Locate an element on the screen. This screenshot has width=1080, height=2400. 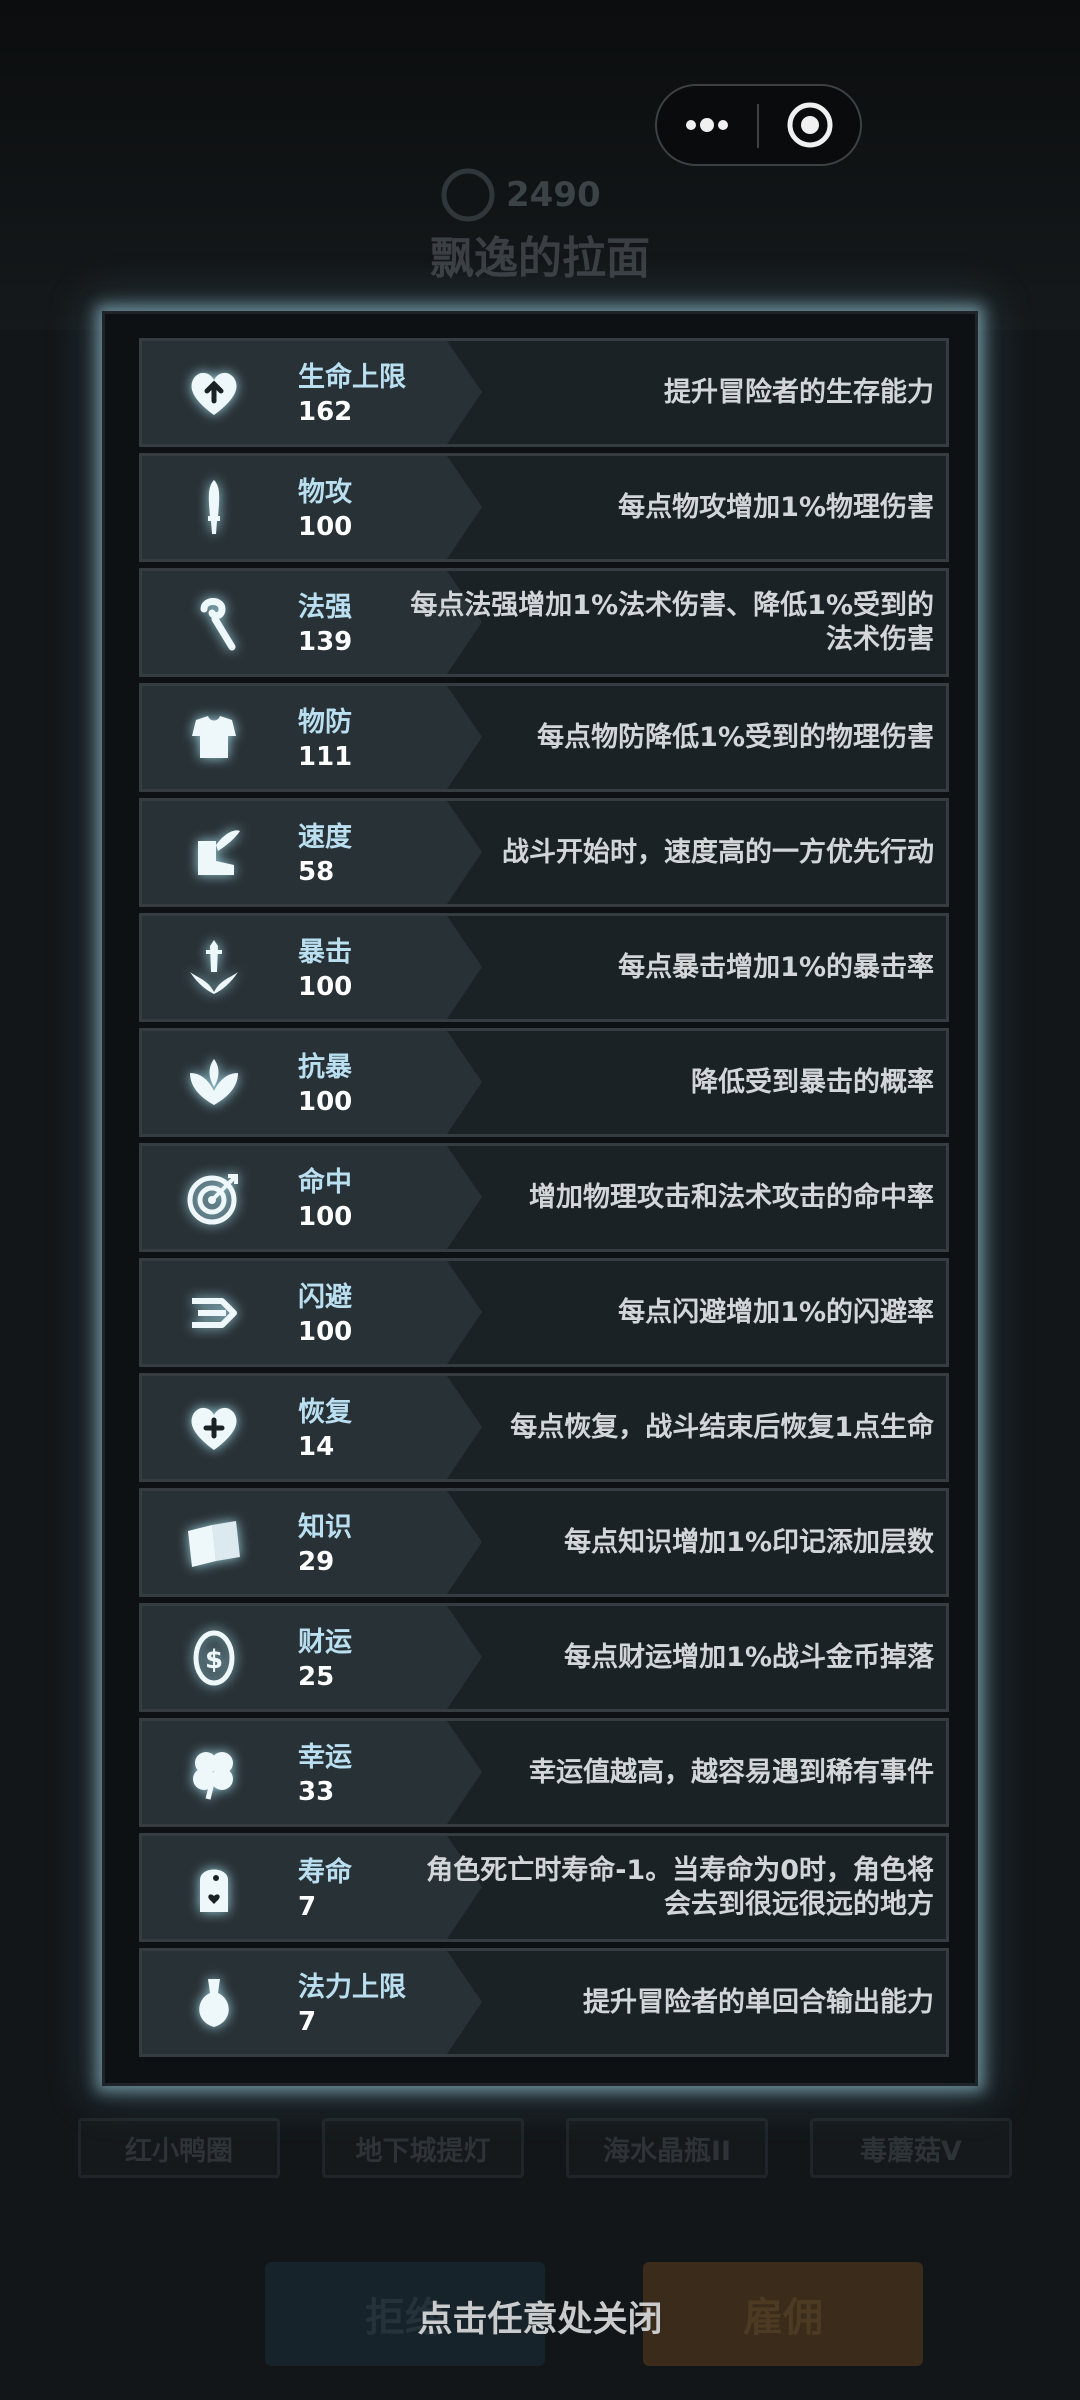
attribute-value: 25 is located at coordinates (316, 1677).